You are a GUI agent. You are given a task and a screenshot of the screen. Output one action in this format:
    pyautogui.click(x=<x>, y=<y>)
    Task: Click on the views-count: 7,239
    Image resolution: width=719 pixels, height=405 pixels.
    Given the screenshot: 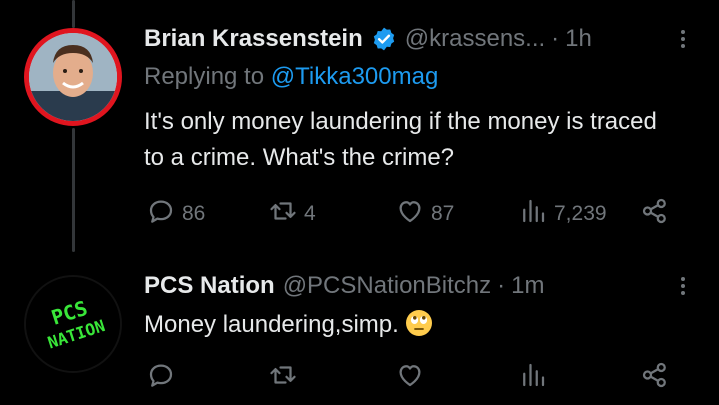 What is the action you would take?
    pyautogui.click(x=580, y=213)
    